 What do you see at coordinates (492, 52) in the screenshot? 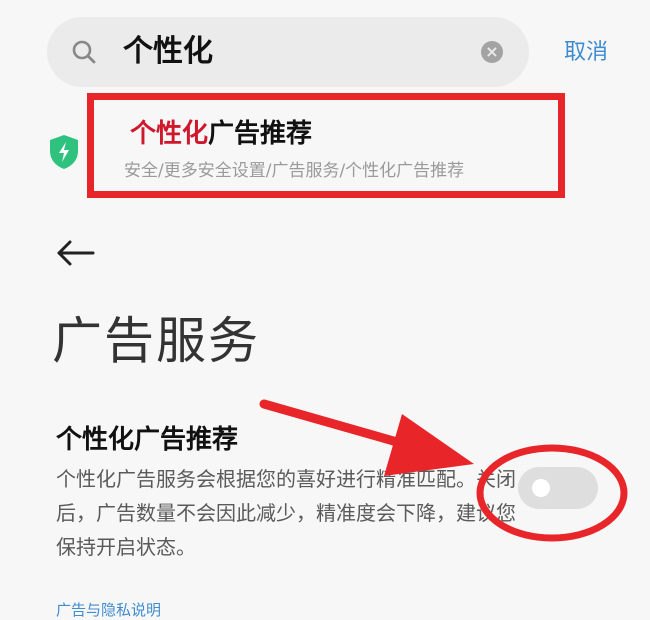
I see `clear-icon: ×` at bounding box center [492, 52].